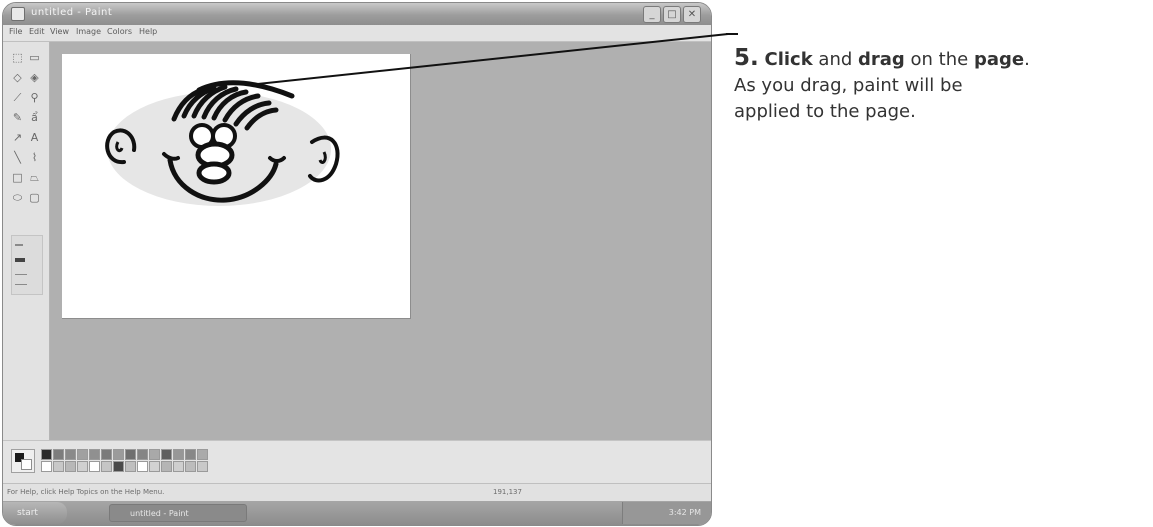 The height and width of the screenshot is (527, 1153). Describe the element at coordinates (357, 462) in the screenshot. I see `color-palette` at that location.